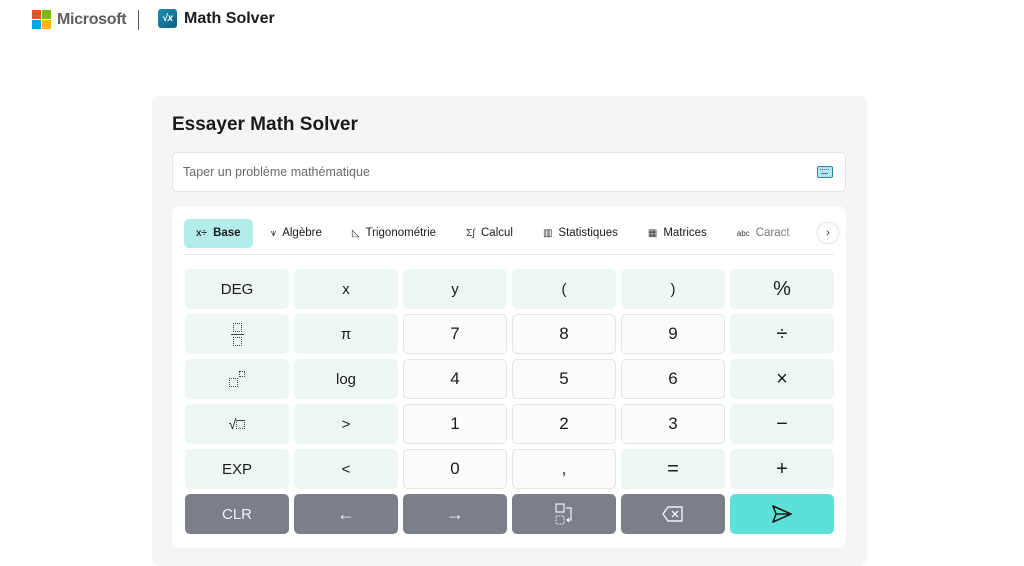  I want to click on key-close-paren: ), so click(673, 289).